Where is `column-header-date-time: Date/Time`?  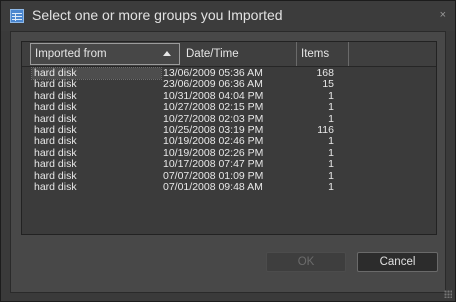 column-header-date-time: Date/Time is located at coordinates (239, 54).